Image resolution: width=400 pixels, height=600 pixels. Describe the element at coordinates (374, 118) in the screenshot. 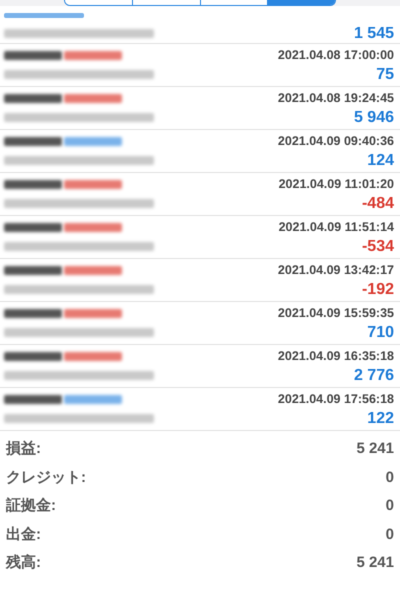

I see `profit-value: 5 946` at that location.